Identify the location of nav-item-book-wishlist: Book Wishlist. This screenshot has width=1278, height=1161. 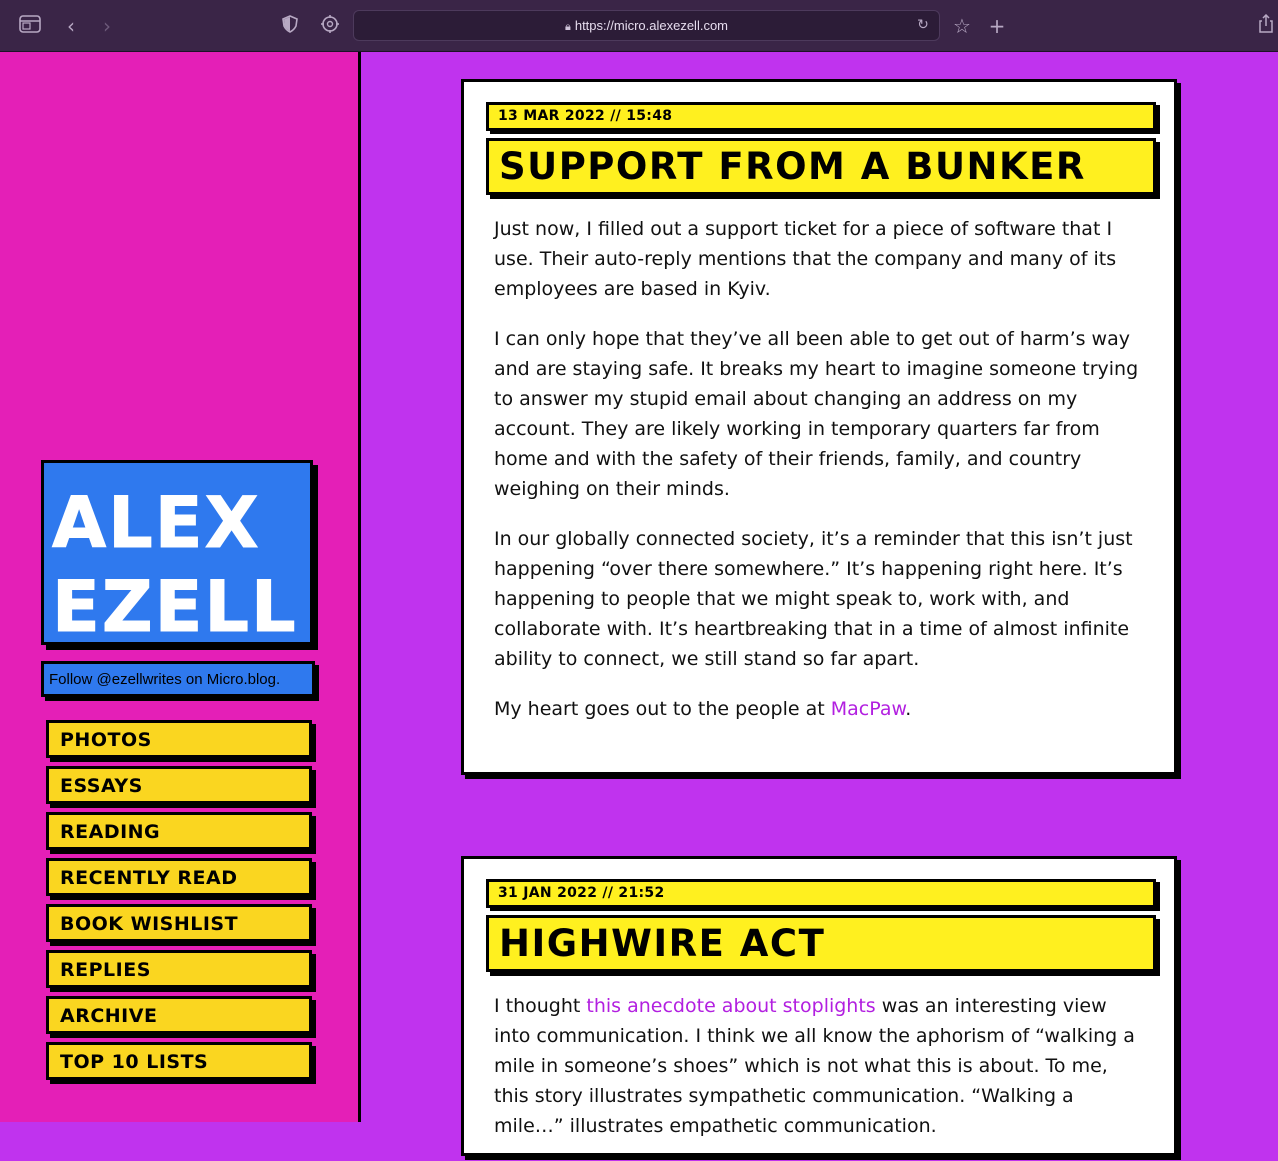
(179, 923).